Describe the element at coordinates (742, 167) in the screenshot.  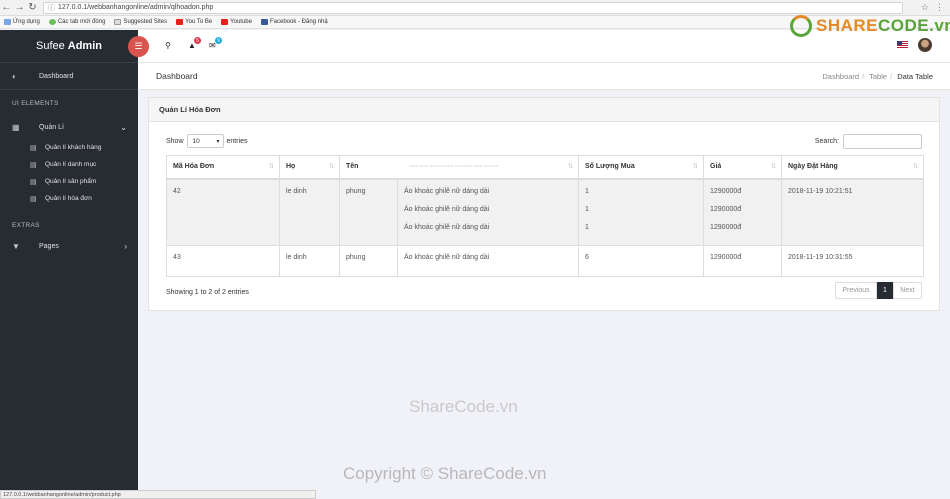
I see `col-price: Giá ⇅` at that location.